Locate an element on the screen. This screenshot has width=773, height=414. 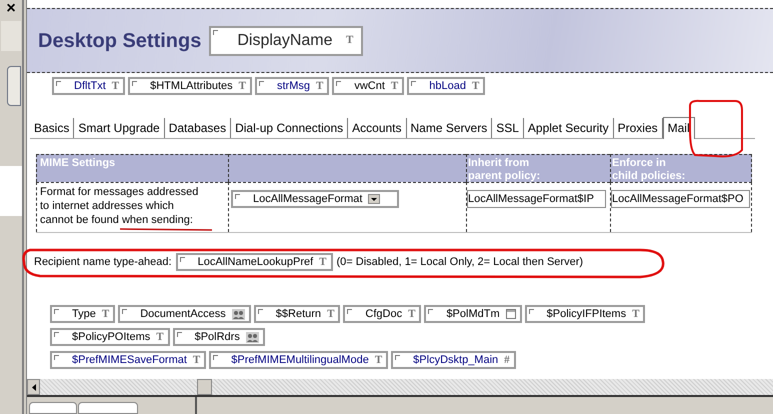
form-field: $PlcyDsktp_Main # is located at coordinates (453, 360).